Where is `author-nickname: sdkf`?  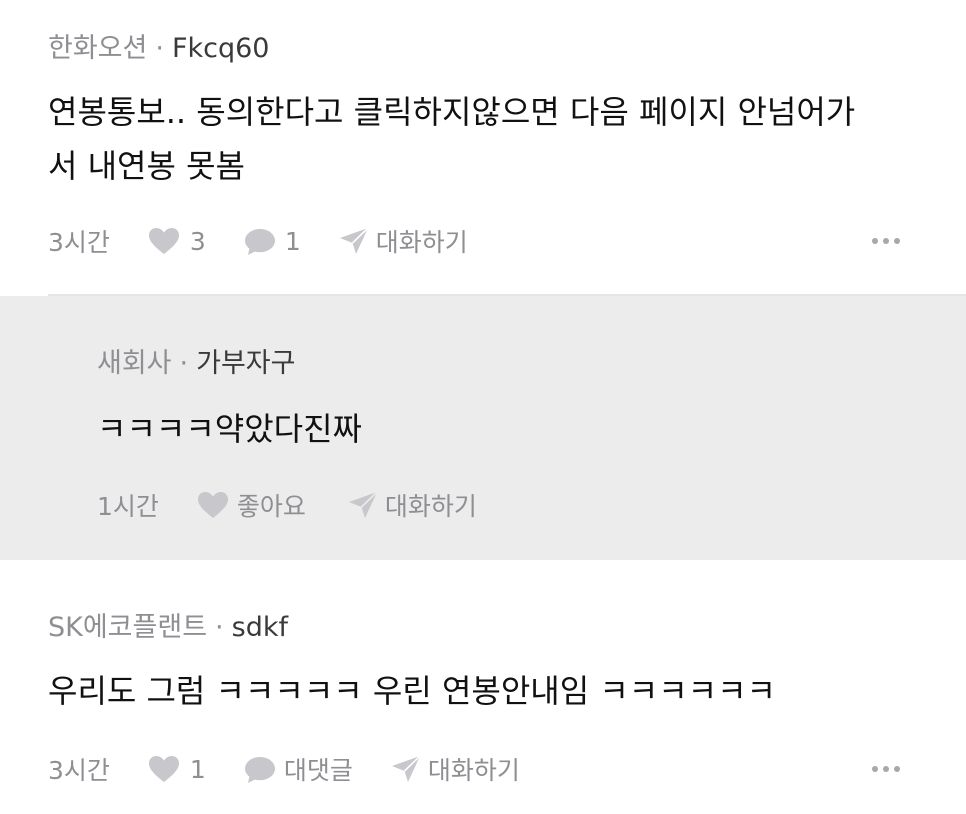 author-nickname: sdkf is located at coordinates (260, 627).